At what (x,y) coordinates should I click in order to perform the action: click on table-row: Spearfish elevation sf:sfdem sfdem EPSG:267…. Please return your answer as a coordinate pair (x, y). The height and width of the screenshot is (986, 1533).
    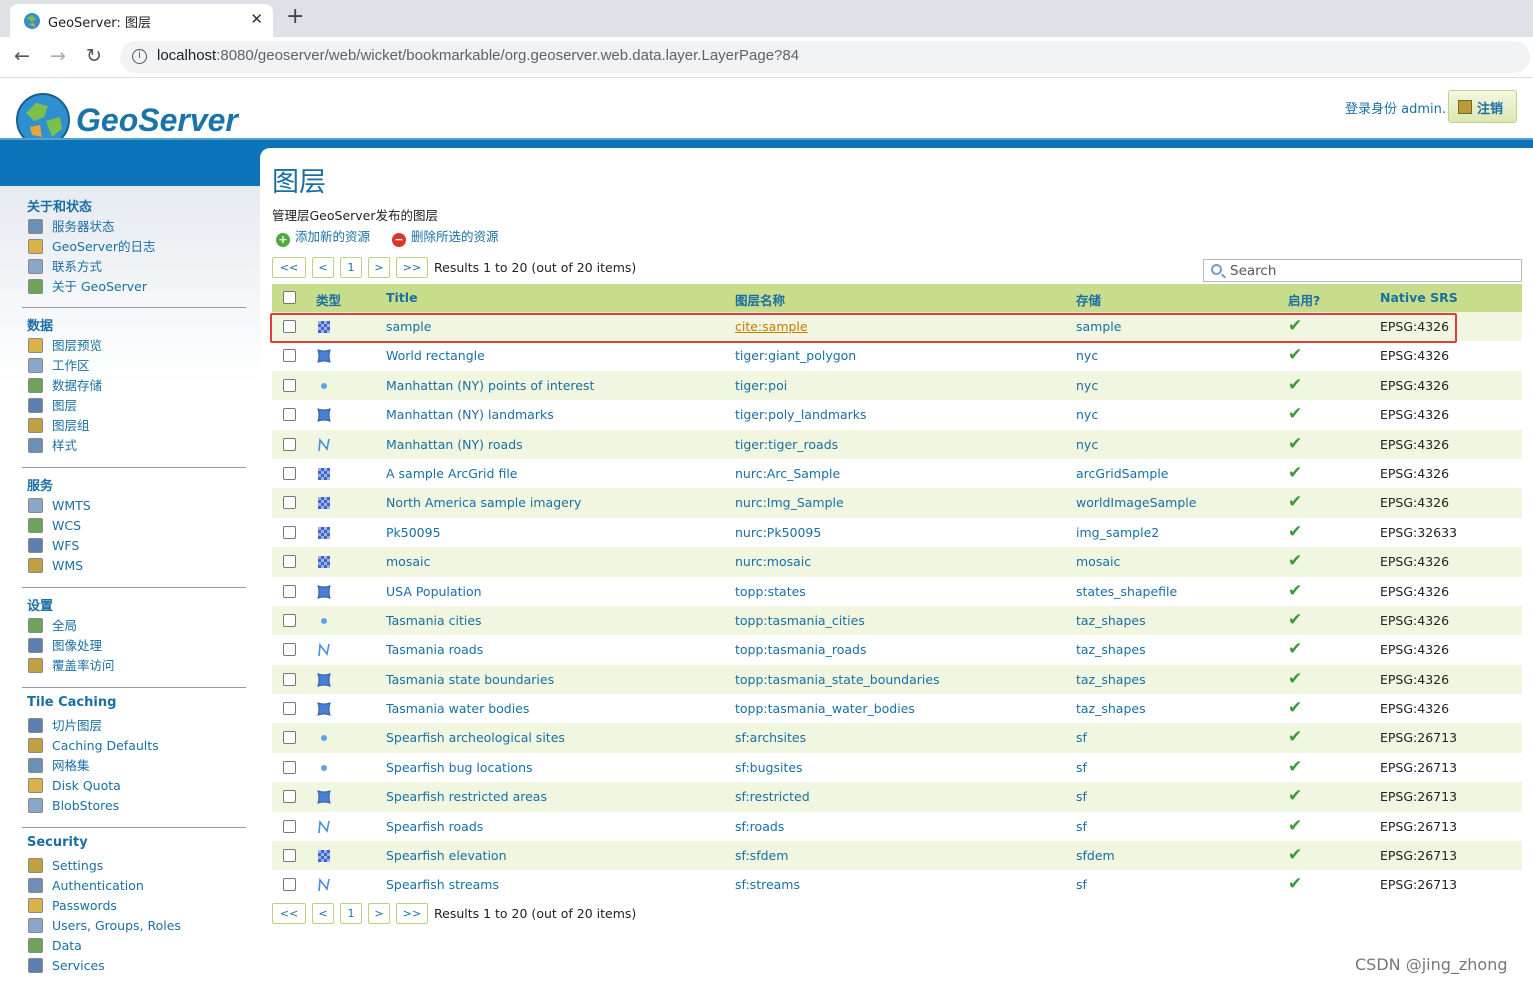
    Looking at the image, I should click on (897, 856).